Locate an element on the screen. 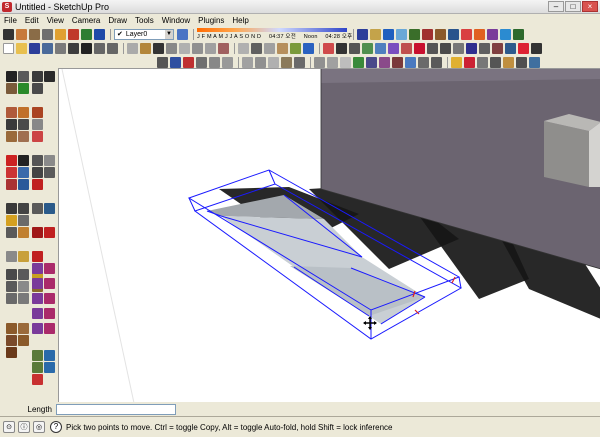  magnify-tool-icon is located at coordinates (37, 208).